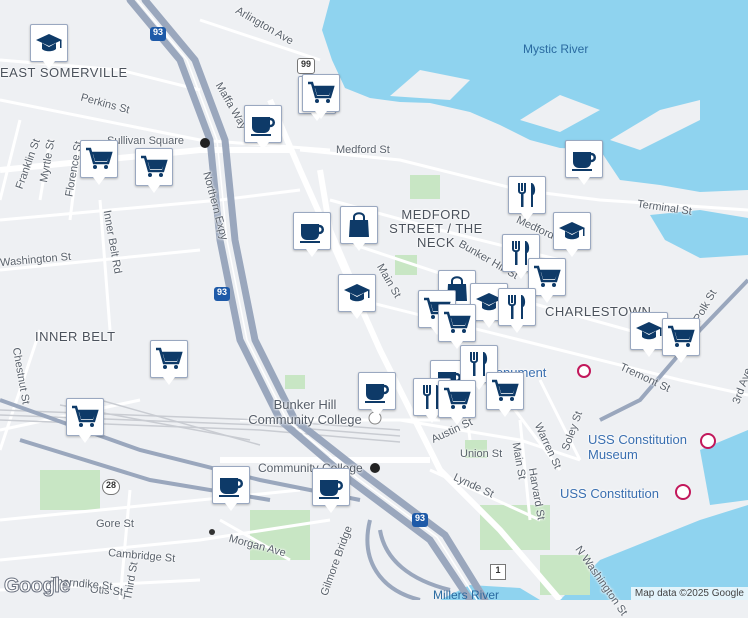 This screenshot has height=618, width=748. I want to click on water-label: Mystic River, so click(556, 49).